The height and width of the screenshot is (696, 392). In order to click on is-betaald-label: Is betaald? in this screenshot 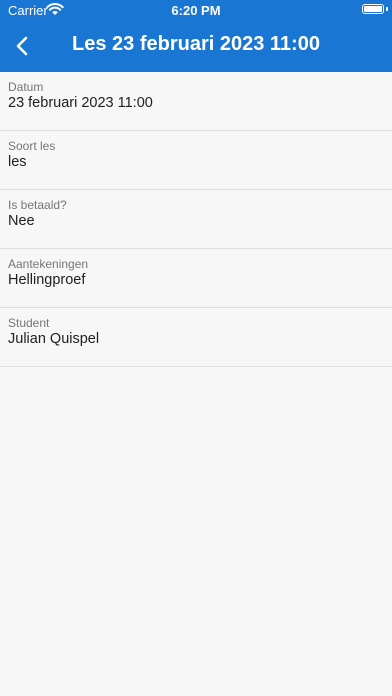, I will do `click(37, 205)`.